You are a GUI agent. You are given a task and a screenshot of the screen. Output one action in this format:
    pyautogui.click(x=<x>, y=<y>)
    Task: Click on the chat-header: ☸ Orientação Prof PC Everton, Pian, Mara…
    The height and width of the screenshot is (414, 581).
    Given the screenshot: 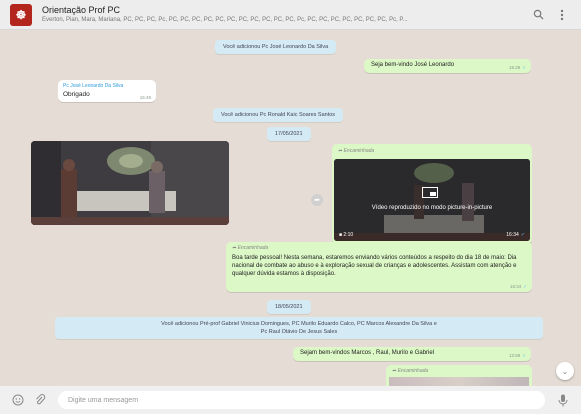 What is the action you would take?
    pyautogui.click(x=290, y=15)
    